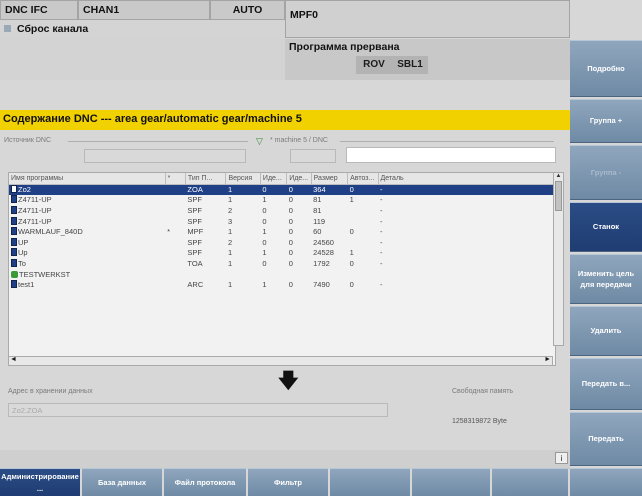 Image resolution: width=642 pixels, height=496 pixels. I want to click on softkey-delete: Удалить, so click(606, 331).